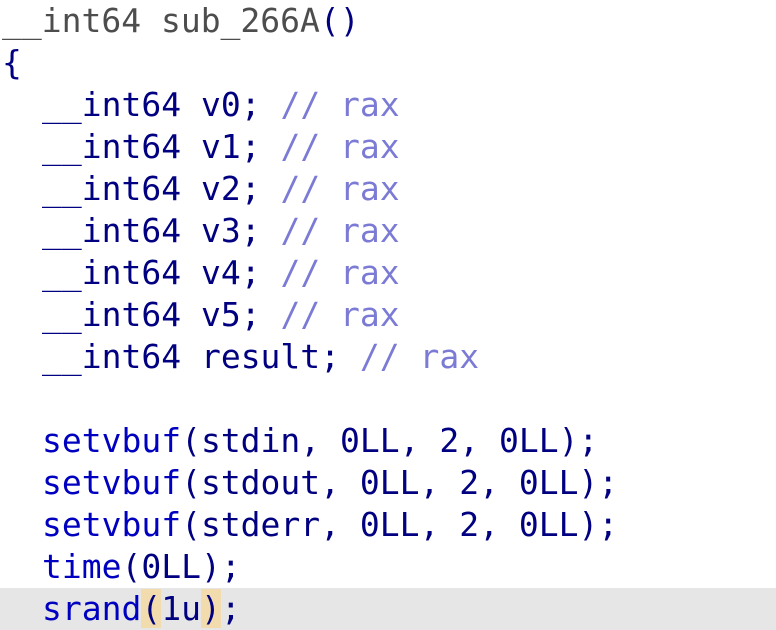  Describe the element at coordinates (210, 608) in the screenshot. I see `matched-close-paren: )` at that location.